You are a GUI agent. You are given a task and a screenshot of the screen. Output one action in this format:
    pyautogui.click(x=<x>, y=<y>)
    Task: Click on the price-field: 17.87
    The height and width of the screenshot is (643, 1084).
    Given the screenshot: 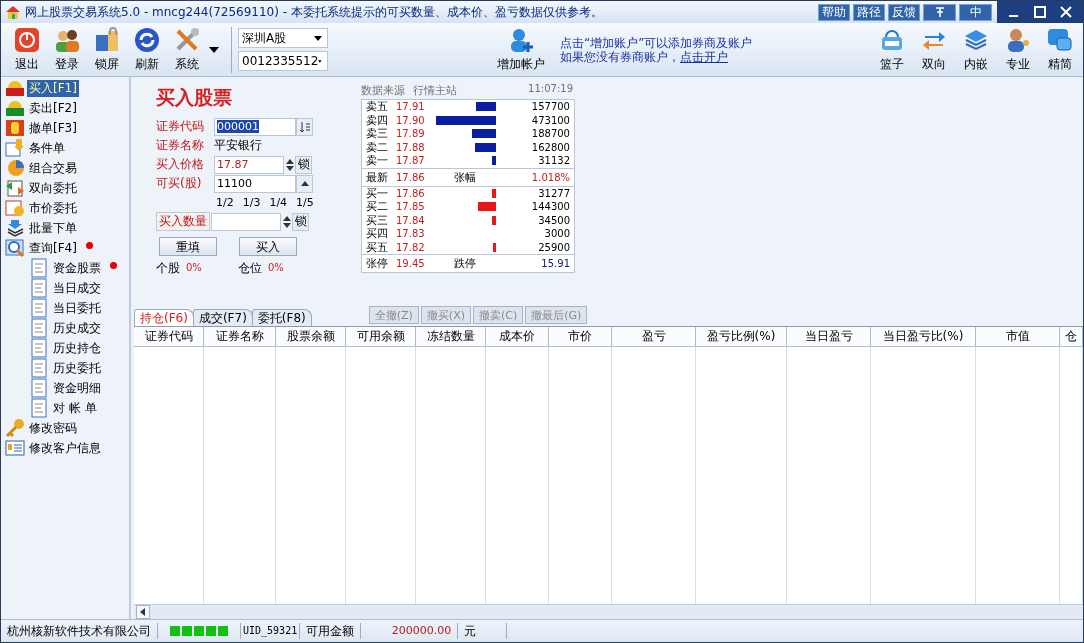 What is the action you would take?
    pyautogui.click(x=249, y=164)
    